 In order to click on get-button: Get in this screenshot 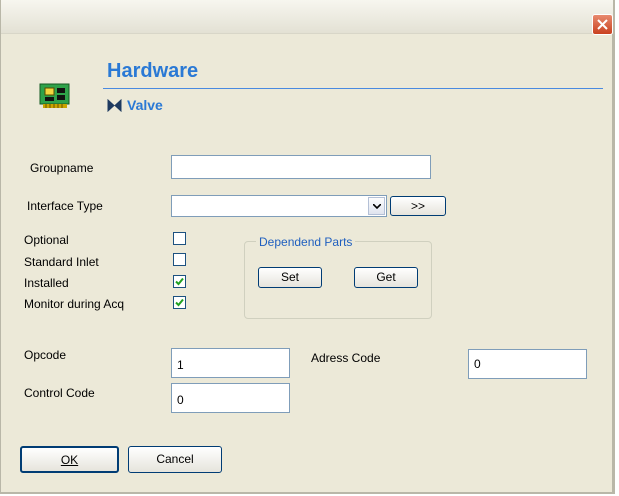, I will do `click(386, 277)`.